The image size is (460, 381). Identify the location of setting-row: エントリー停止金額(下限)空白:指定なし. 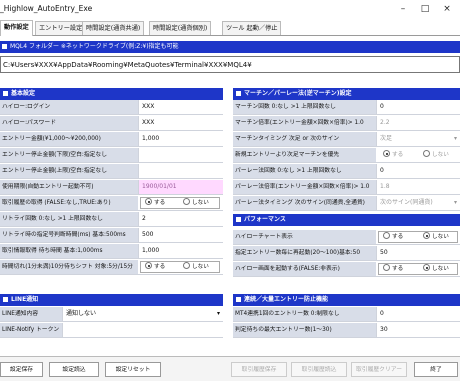
(111, 155).